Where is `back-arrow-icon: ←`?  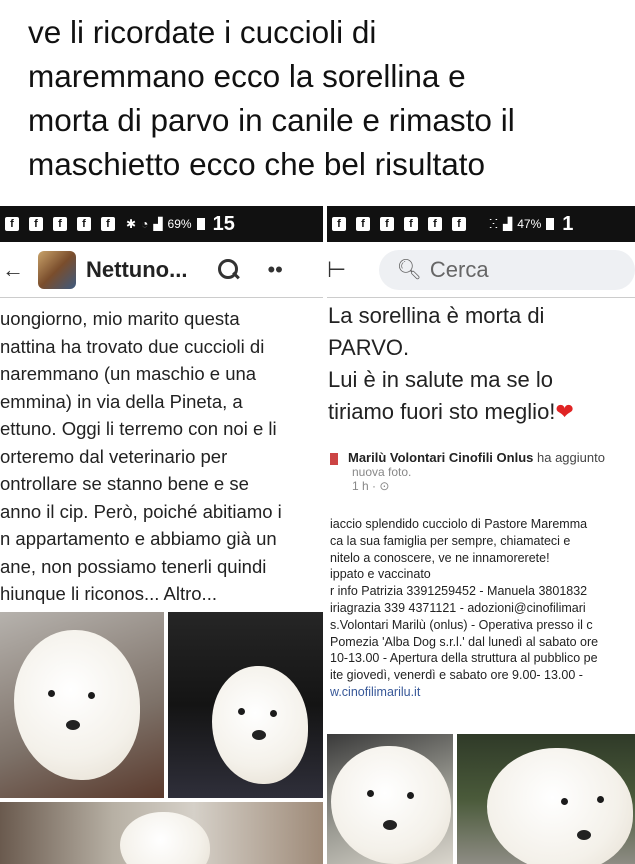 back-arrow-icon: ← is located at coordinates (13, 270).